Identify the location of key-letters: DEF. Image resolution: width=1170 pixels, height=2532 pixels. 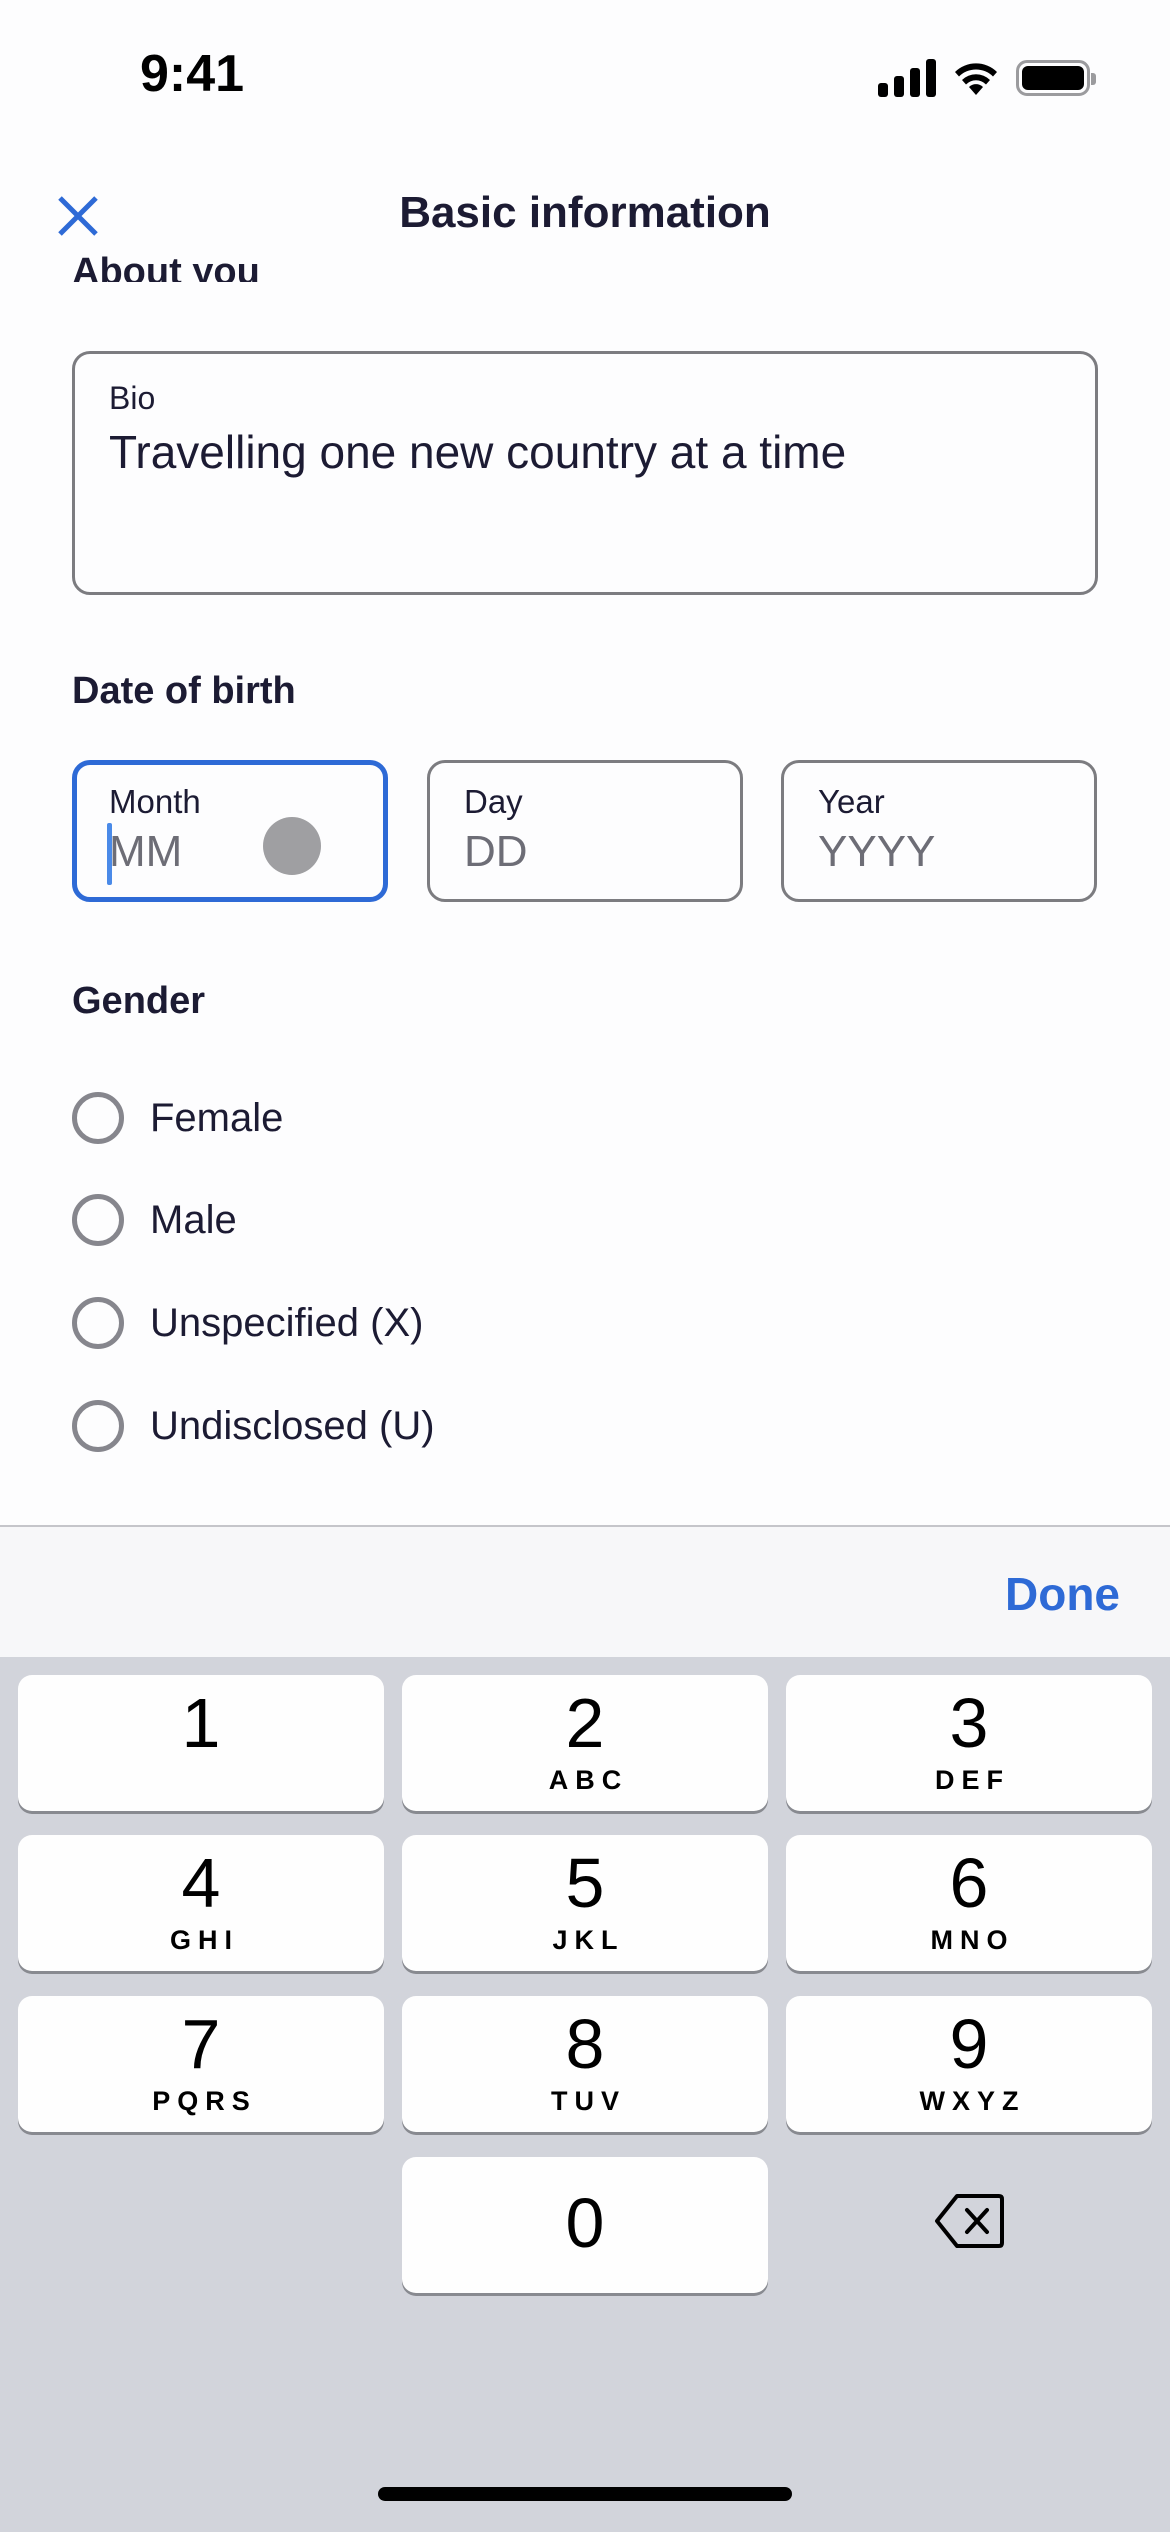
(972, 1780).